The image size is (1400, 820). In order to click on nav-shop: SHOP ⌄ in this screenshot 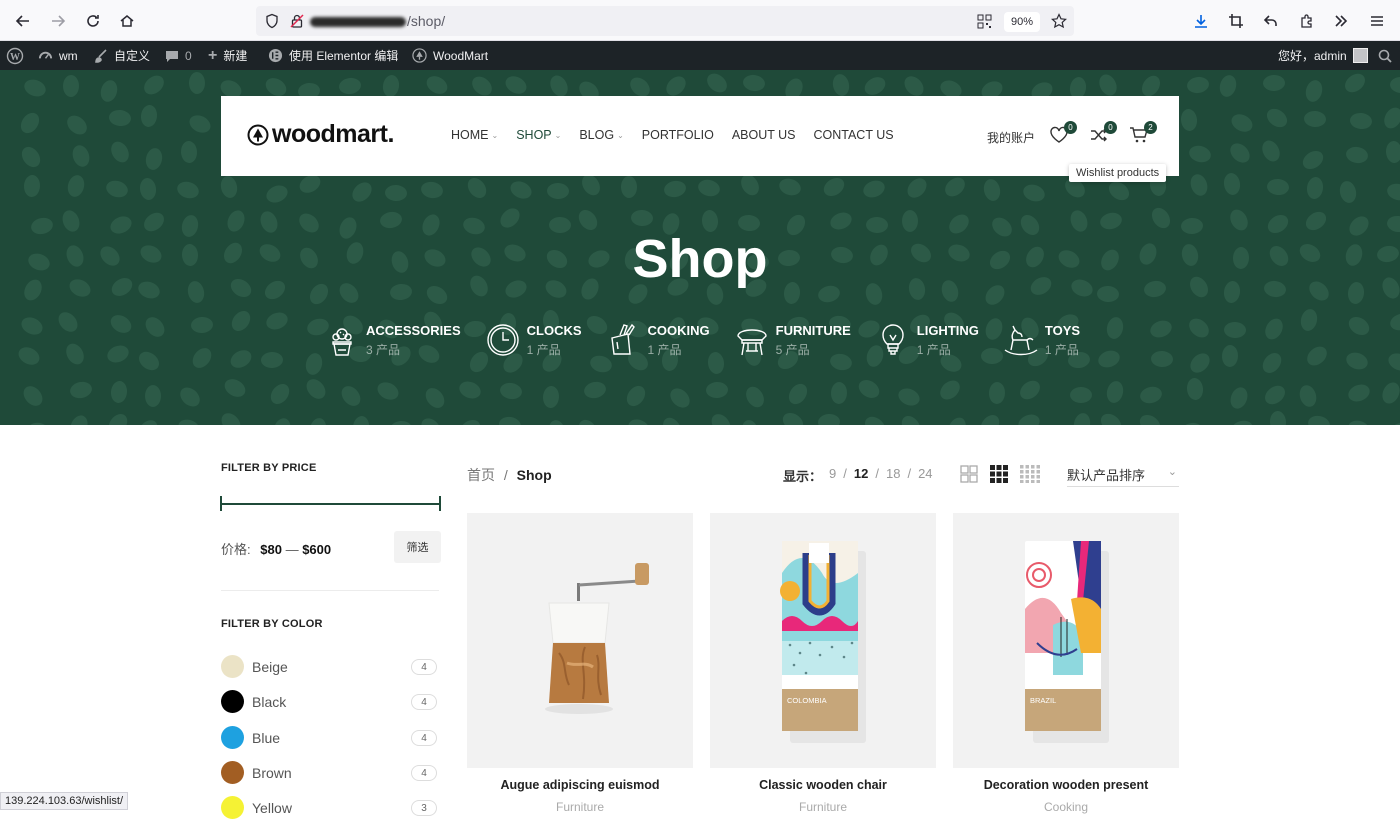, I will do `click(538, 135)`.